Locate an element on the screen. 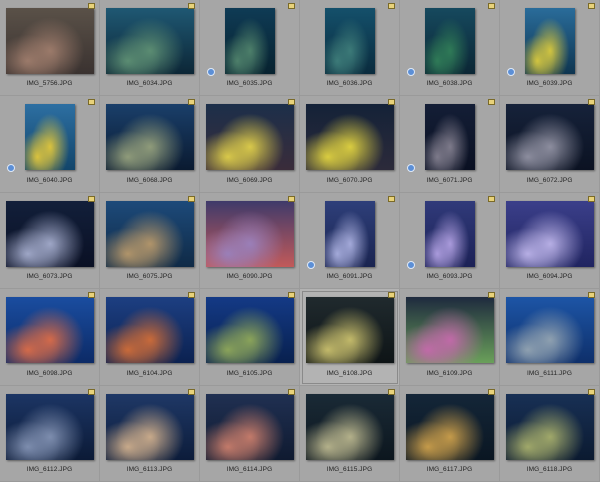 The width and height of the screenshot is (600, 482). filename-label: IMG_6111.JPG is located at coordinates (549, 373).